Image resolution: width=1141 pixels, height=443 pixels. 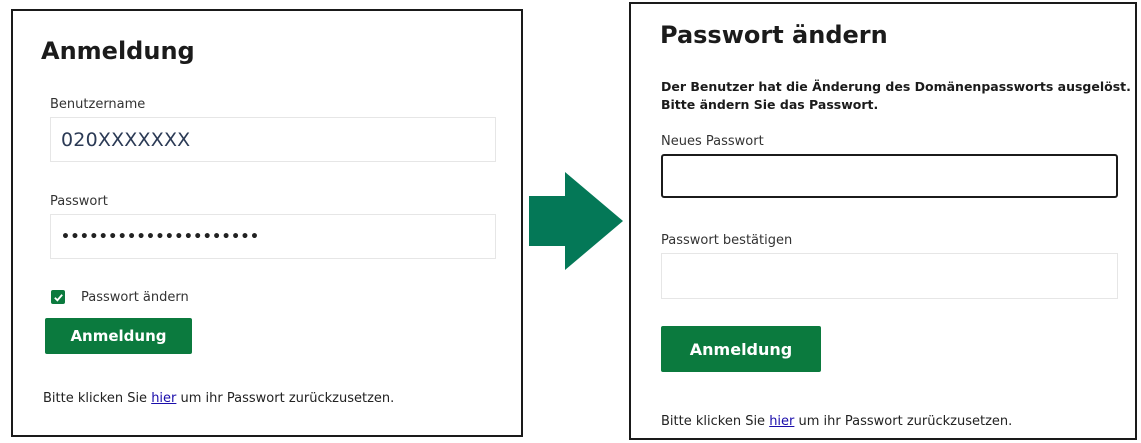 What do you see at coordinates (135, 297) in the screenshot?
I see `change-password-checkbox-label: Passwort ändern` at bounding box center [135, 297].